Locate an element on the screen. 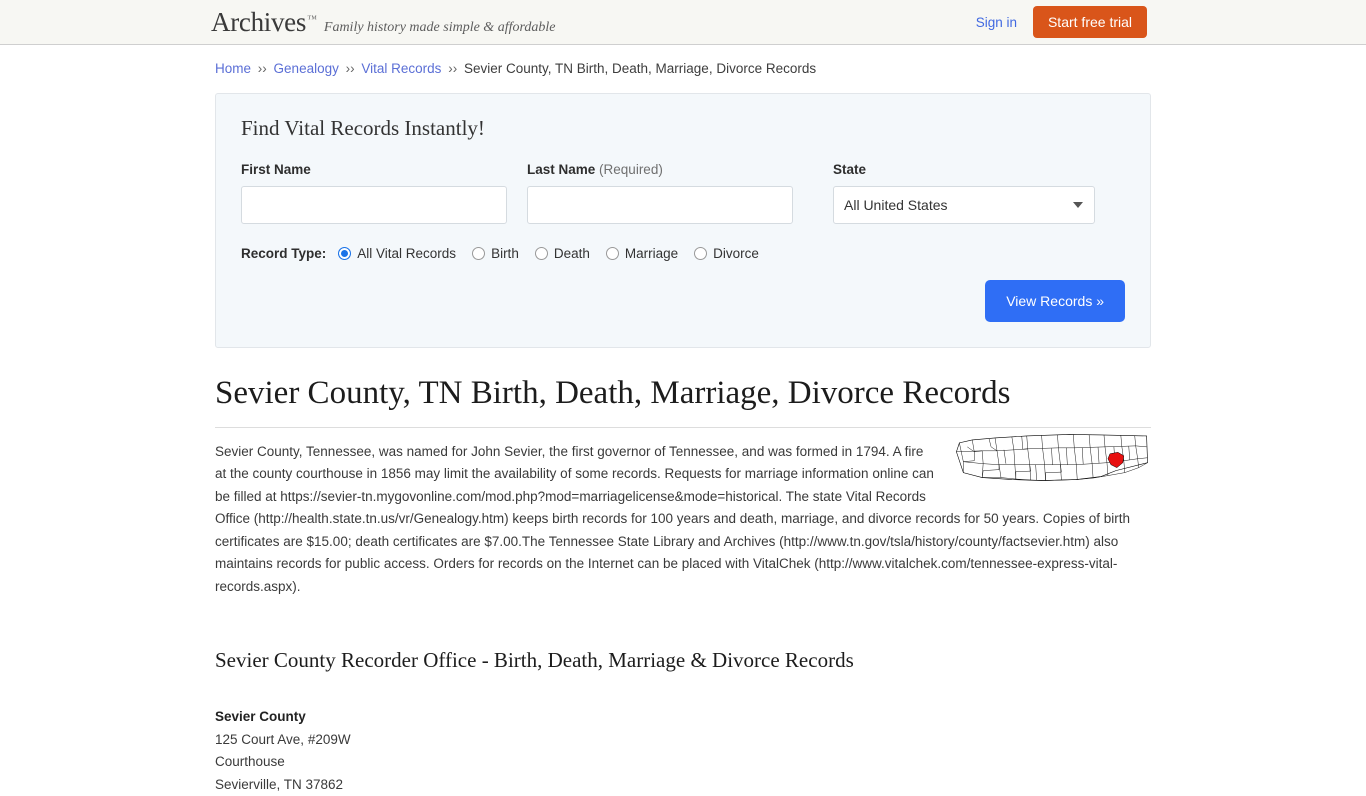 The image size is (1366, 796). state-label: State is located at coordinates (850, 169).